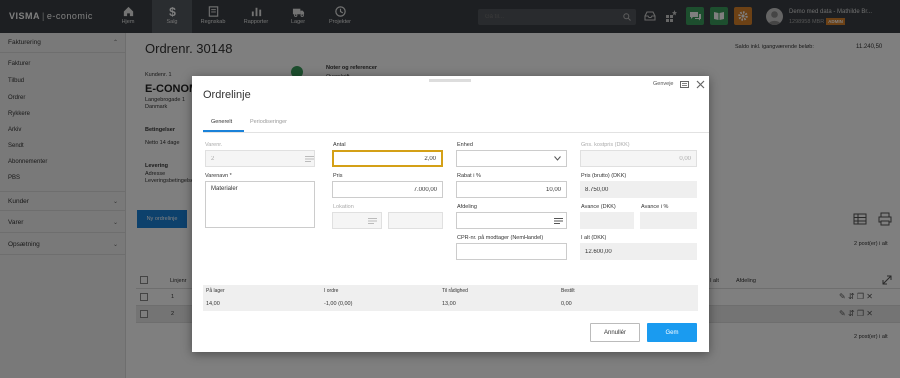 This screenshot has height=378, width=900. I want to click on summary-label-til-raadighed: Til rådighed, so click(455, 291).